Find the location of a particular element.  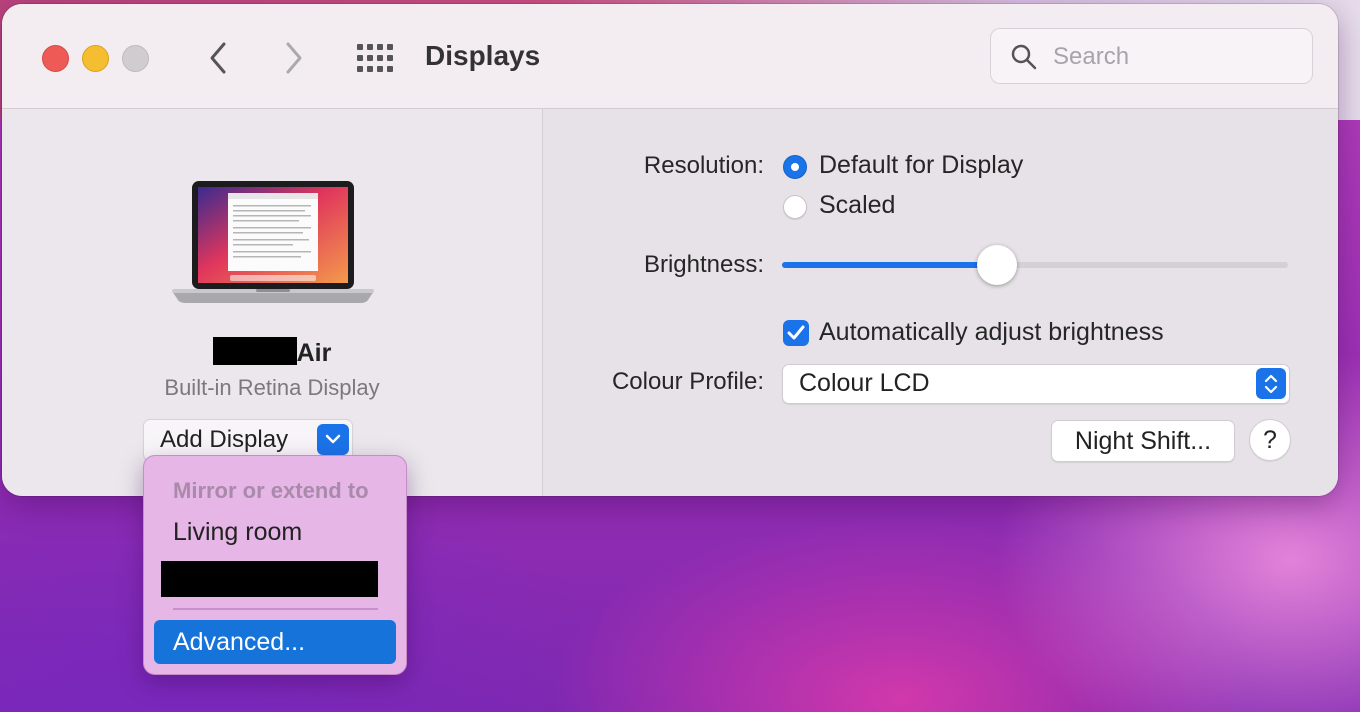

option-default-for-display: Default for Display is located at coordinates (921, 165).